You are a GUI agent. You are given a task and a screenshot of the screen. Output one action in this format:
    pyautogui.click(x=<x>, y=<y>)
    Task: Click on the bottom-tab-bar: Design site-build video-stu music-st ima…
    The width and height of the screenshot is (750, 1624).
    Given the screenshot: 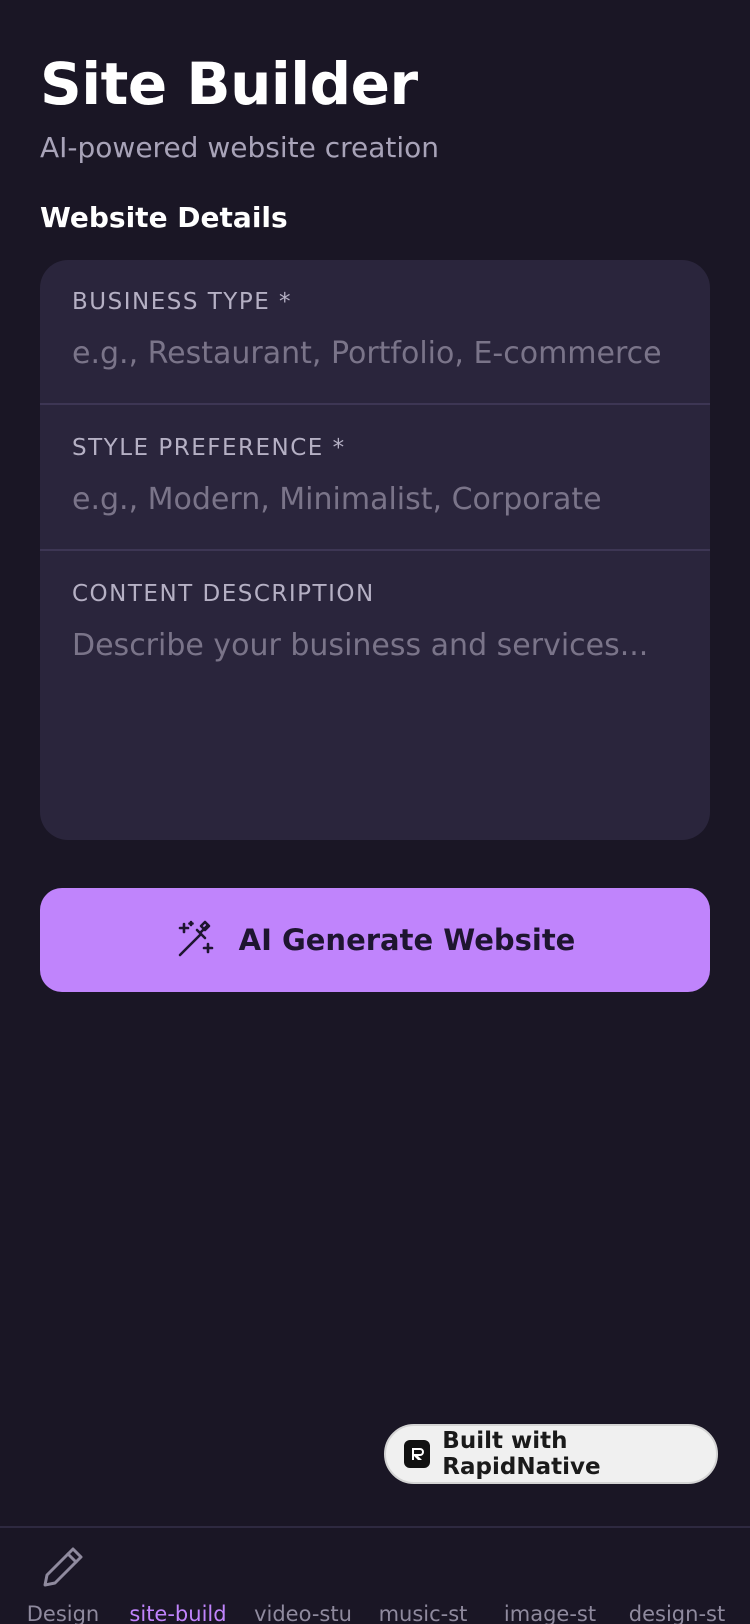 What is the action you would take?
    pyautogui.click(x=375, y=1575)
    